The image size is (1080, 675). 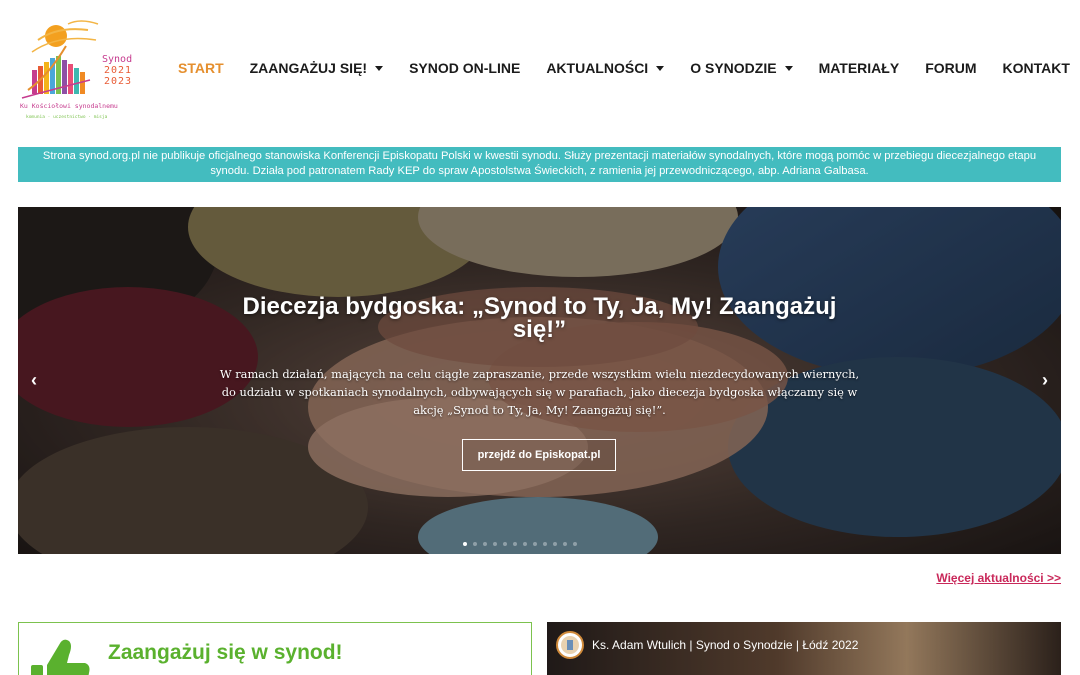 What do you see at coordinates (539, 455) in the screenshot?
I see `episkopat-link-button: przejdź do Episkopat.pl` at bounding box center [539, 455].